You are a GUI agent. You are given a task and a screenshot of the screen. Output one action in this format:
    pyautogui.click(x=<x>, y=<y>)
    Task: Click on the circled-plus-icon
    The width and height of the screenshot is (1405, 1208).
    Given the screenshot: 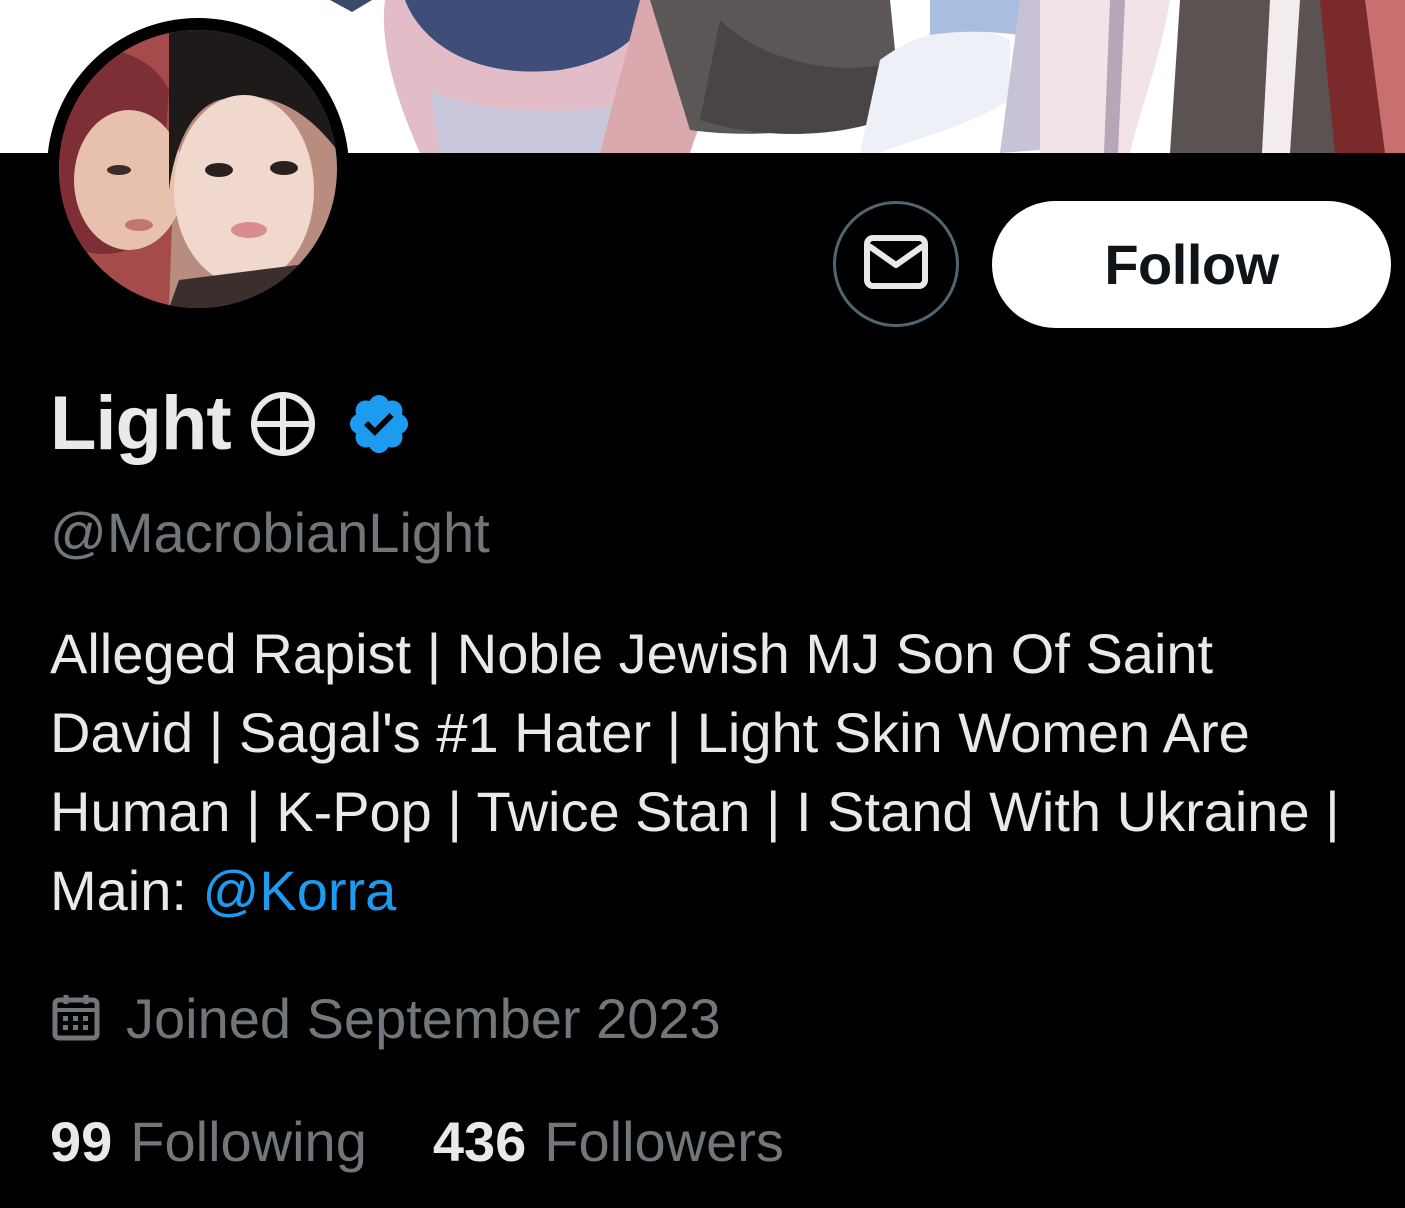 What is the action you would take?
    pyautogui.click(x=283, y=424)
    